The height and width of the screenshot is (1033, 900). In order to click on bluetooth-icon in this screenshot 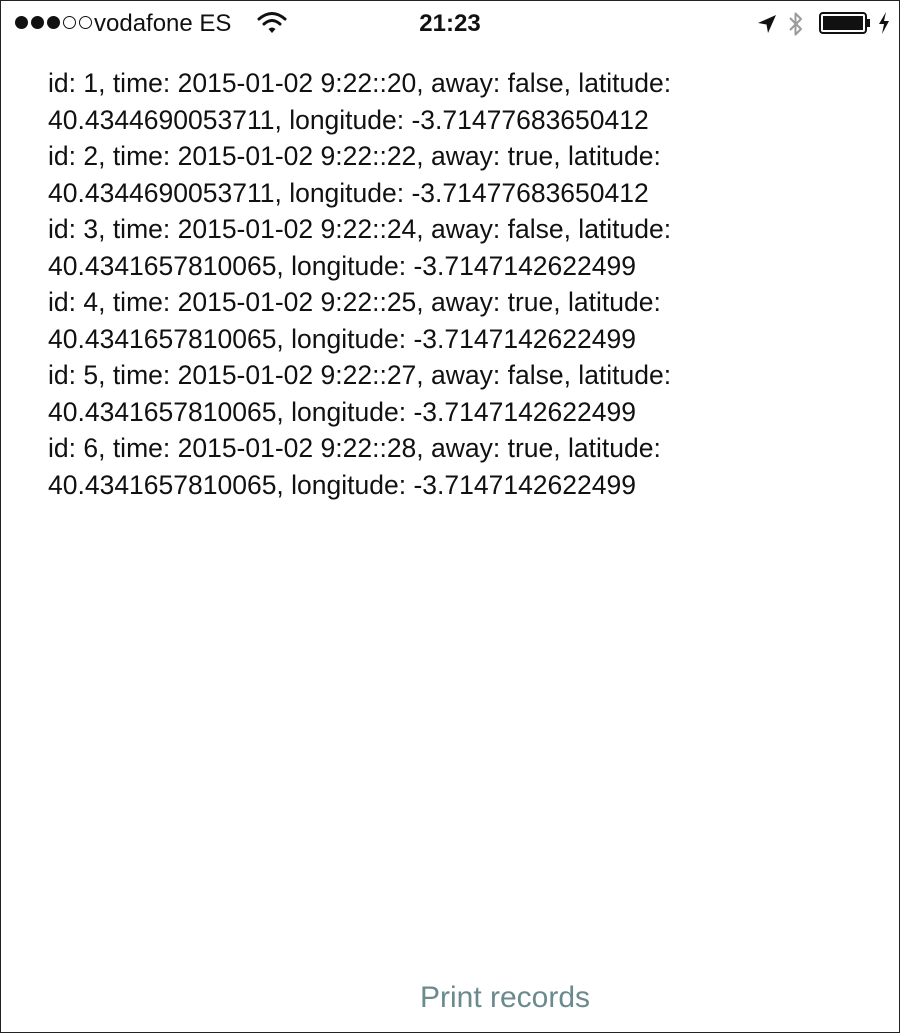, I will do `click(795, 24)`.